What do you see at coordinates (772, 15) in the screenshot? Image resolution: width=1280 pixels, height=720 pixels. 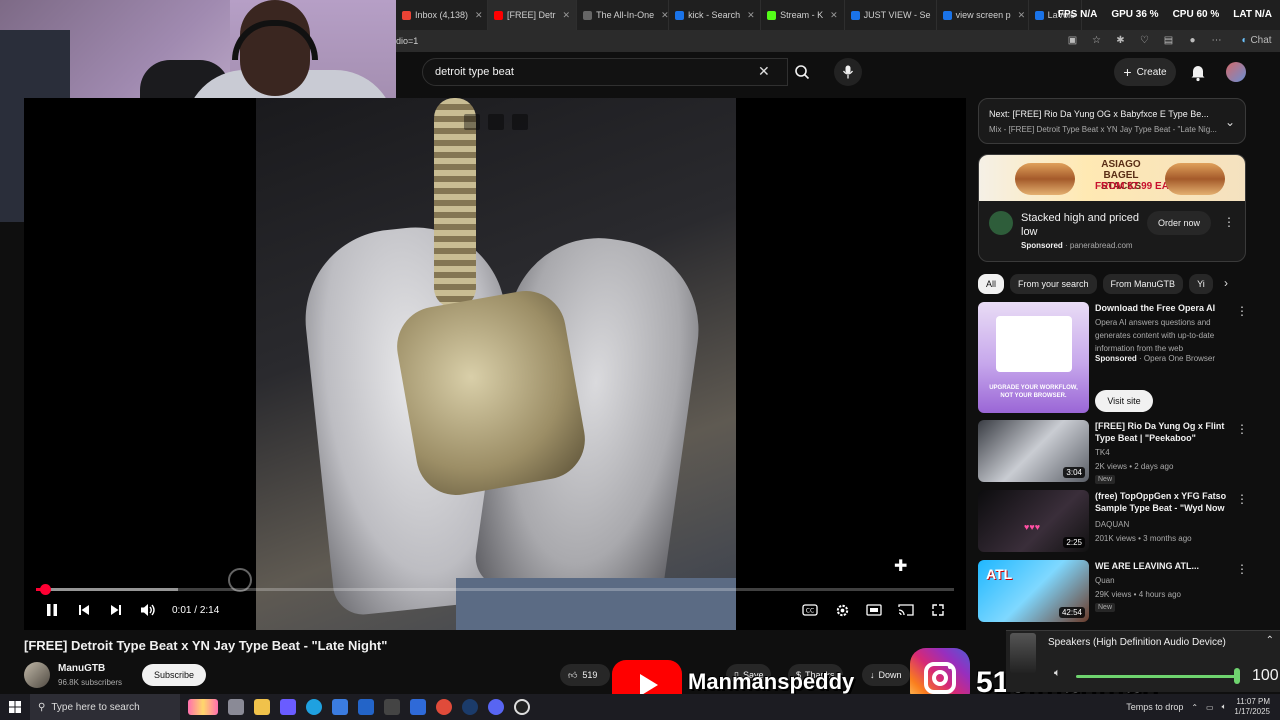 I see `kick-icon` at bounding box center [772, 15].